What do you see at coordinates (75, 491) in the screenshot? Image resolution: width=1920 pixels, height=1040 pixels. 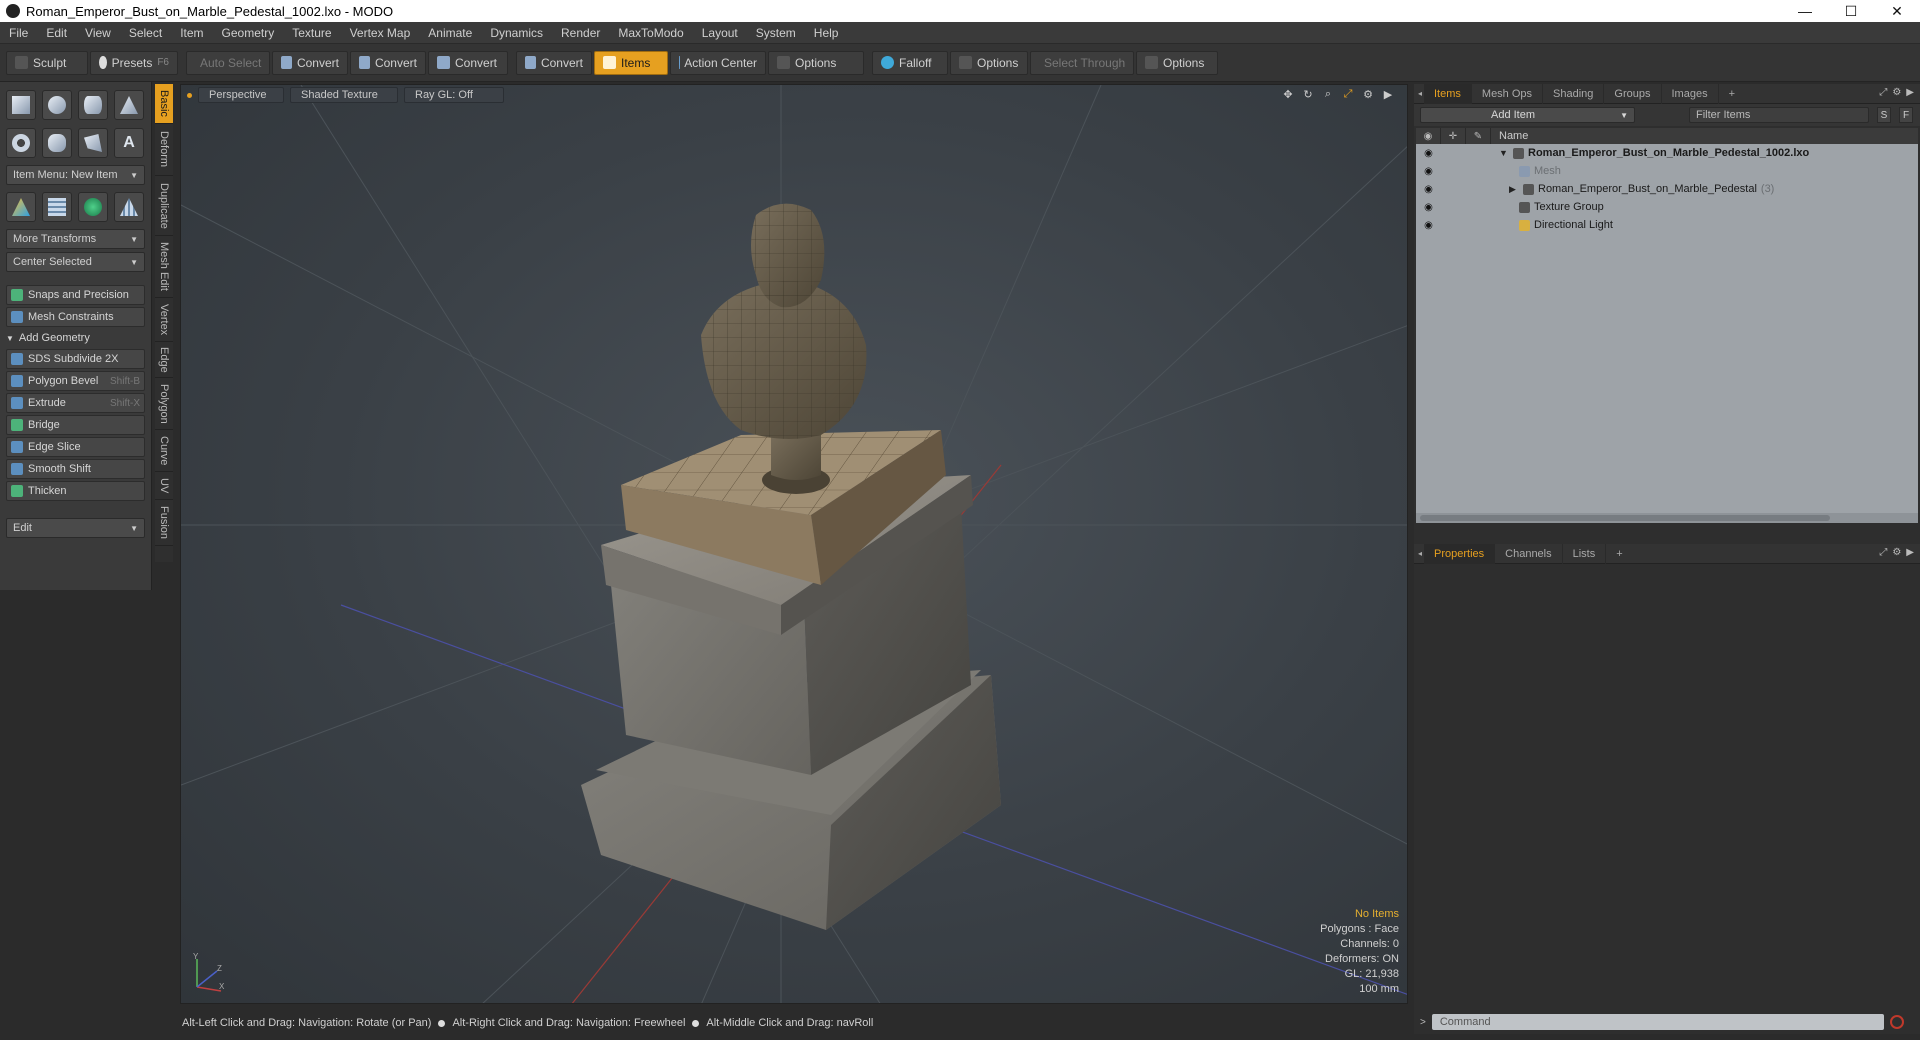 I see `thicken-button: Thicken` at bounding box center [75, 491].